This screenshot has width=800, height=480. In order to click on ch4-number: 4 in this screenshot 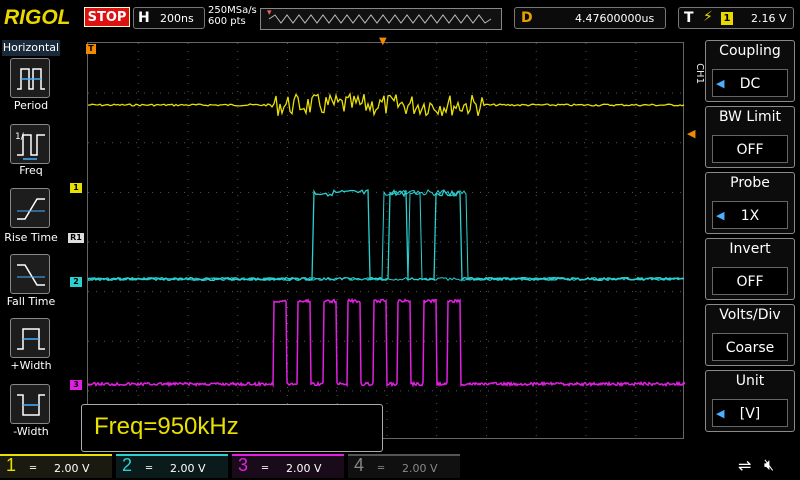, I will do `click(359, 465)`.